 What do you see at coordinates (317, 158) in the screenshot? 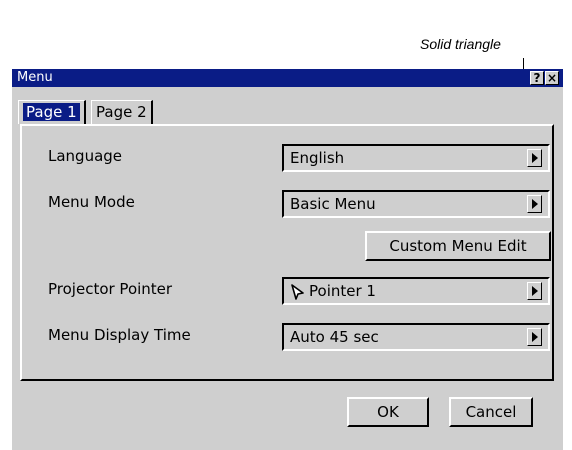
I see `language-value: English` at bounding box center [317, 158].